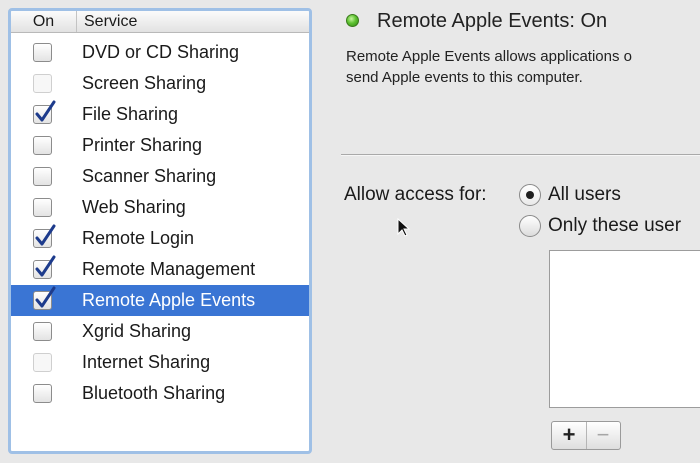 This screenshot has width=700, height=463. I want to click on radio-selected-dot, so click(530, 195).